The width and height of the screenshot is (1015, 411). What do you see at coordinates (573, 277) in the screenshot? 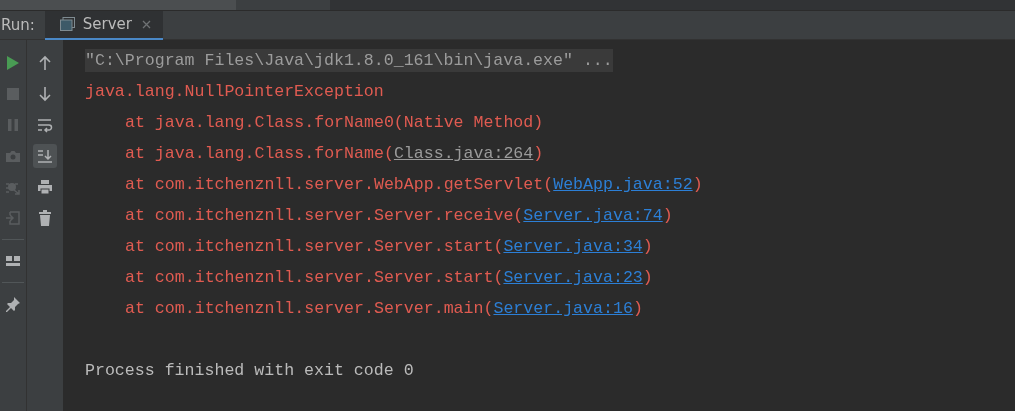
I see `source-link: Server.java:23` at bounding box center [573, 277].